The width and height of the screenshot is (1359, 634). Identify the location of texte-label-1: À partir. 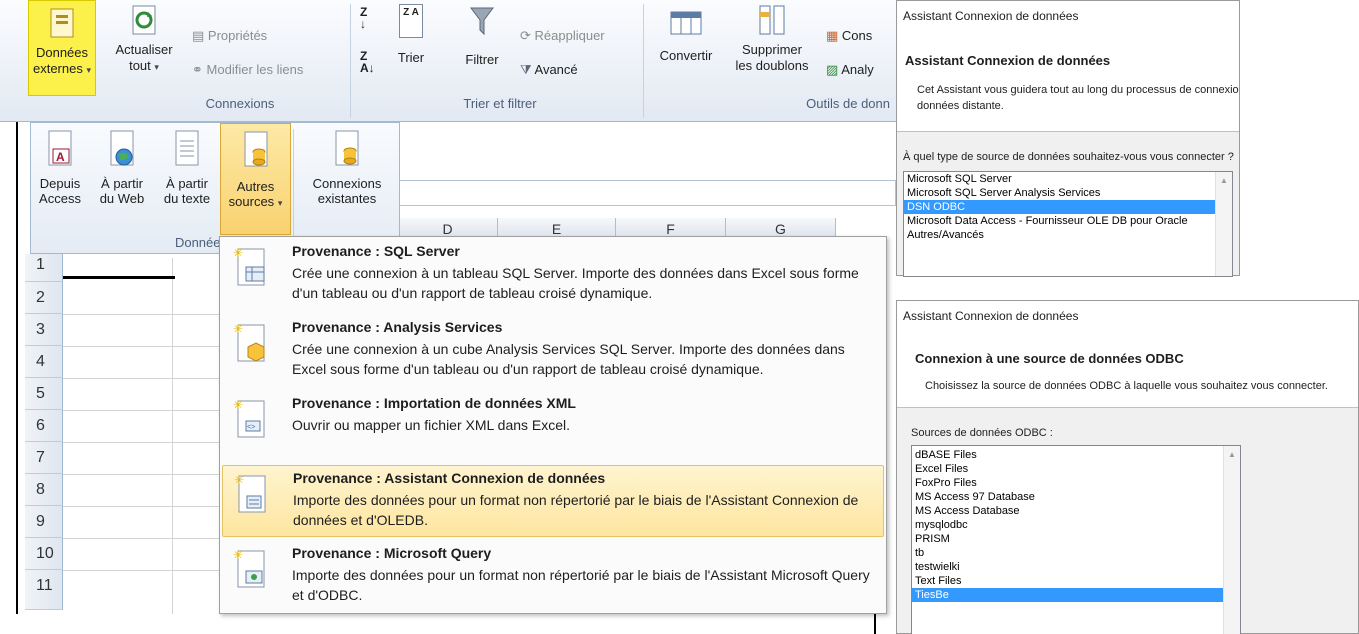
(187, 183).